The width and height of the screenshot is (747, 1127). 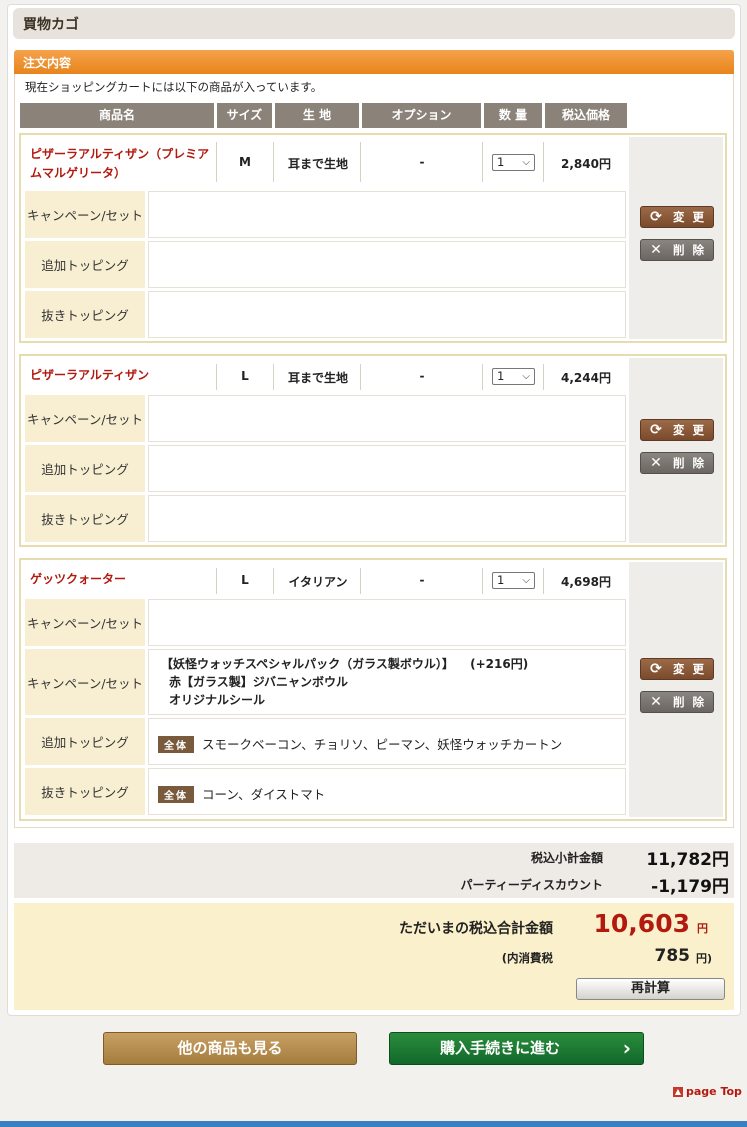 I want to click on item-1-action-column, so click(x=676, y=238).